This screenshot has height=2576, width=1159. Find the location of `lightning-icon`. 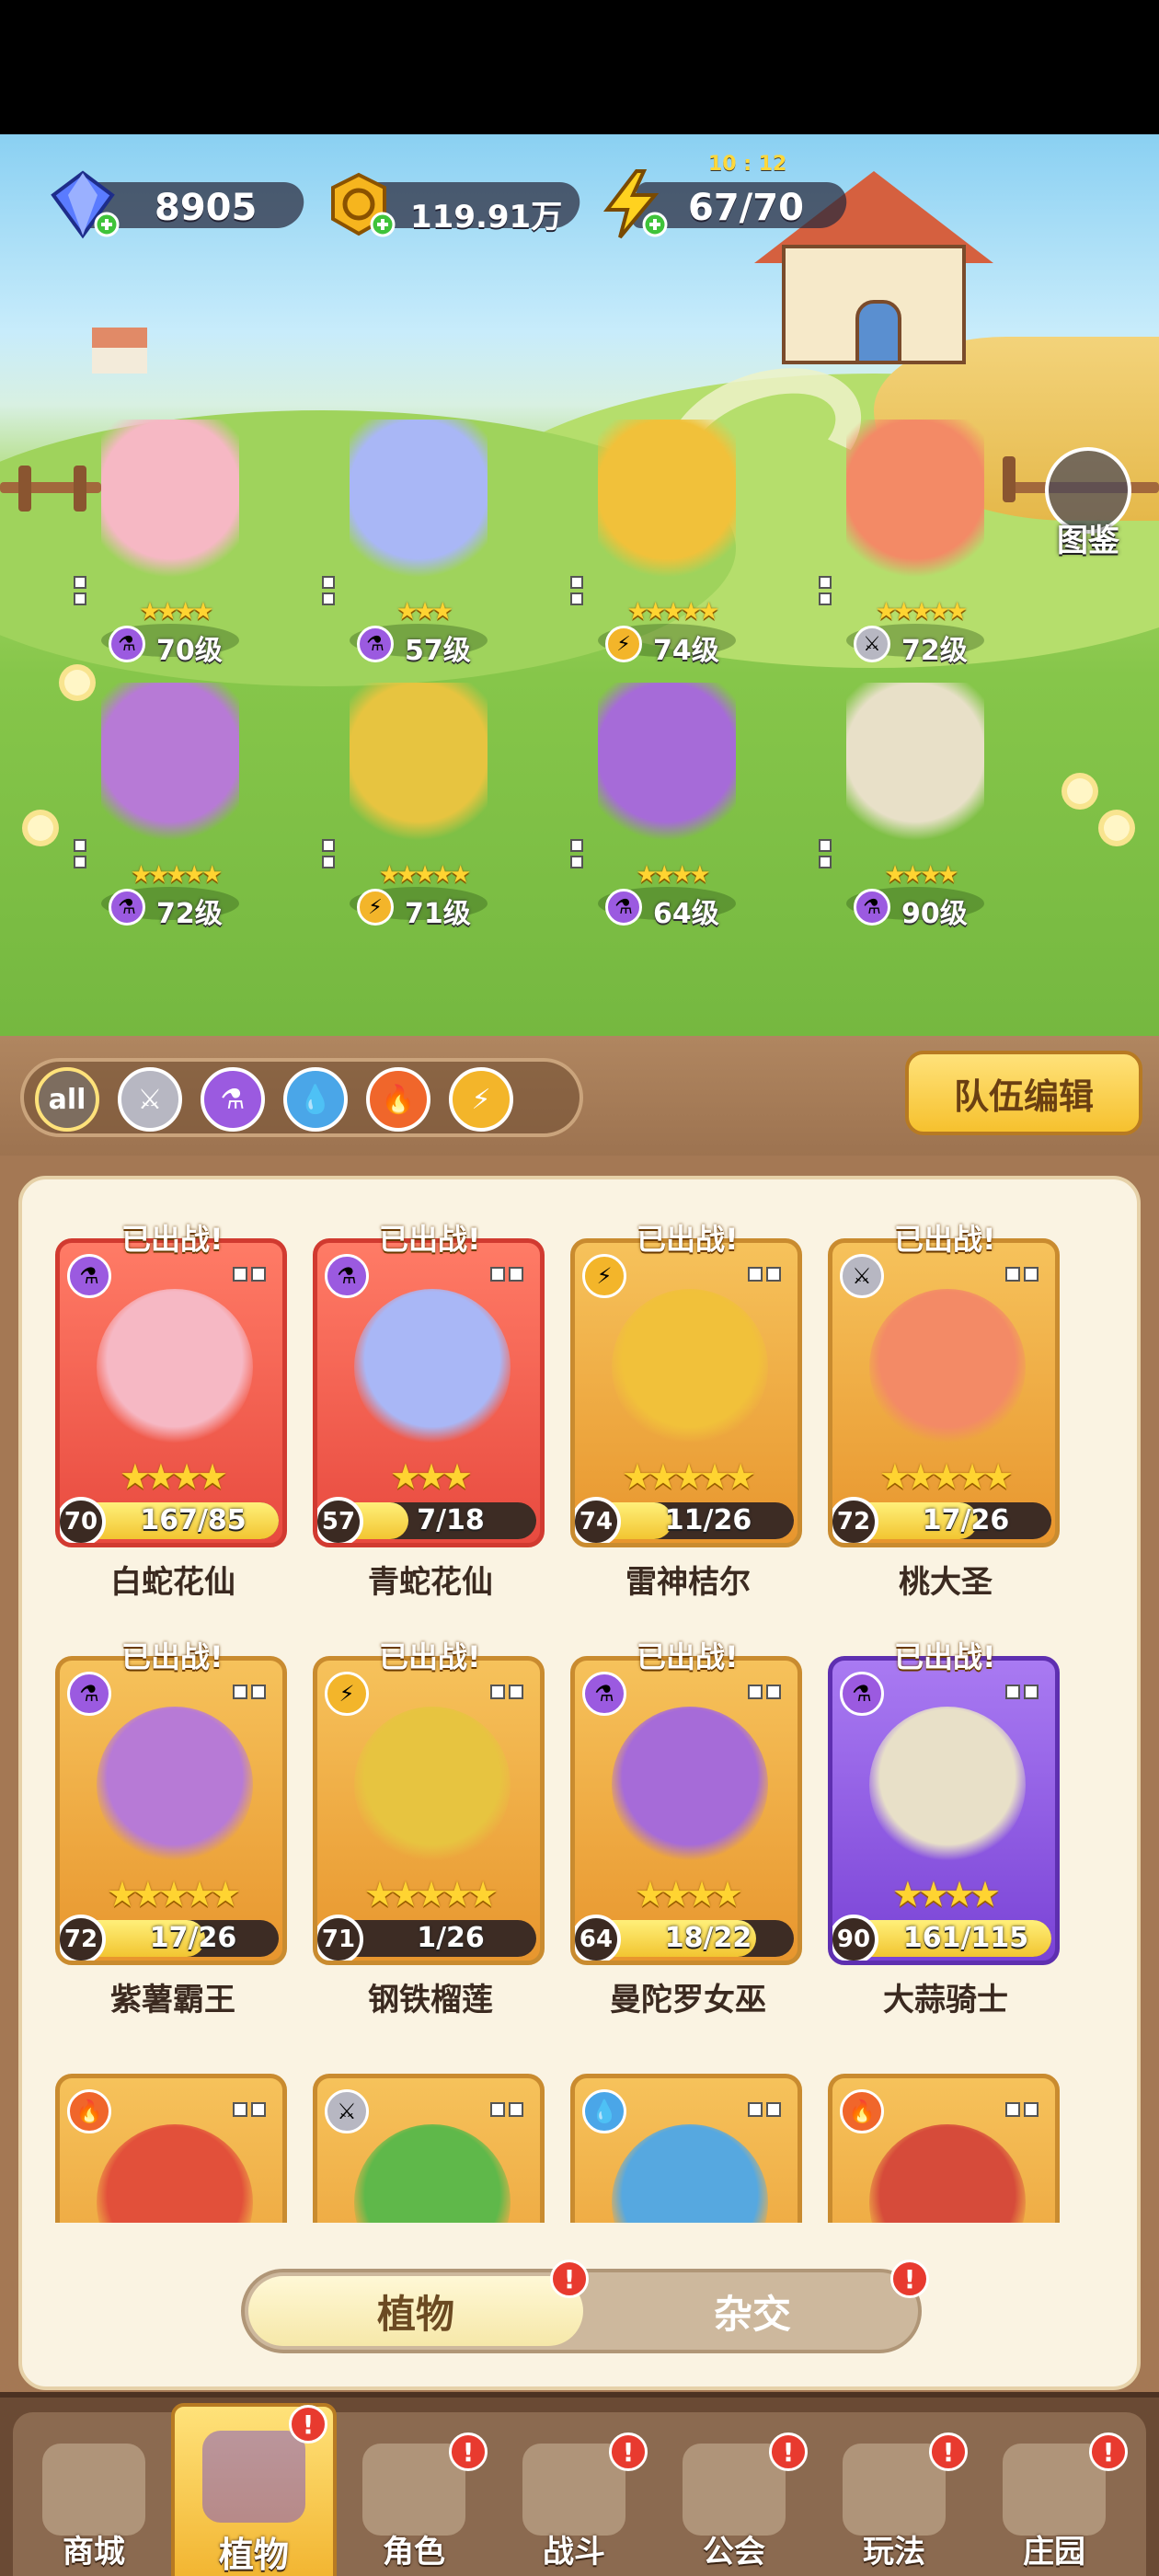

lightning-icon is located at coordinates (631, 204).